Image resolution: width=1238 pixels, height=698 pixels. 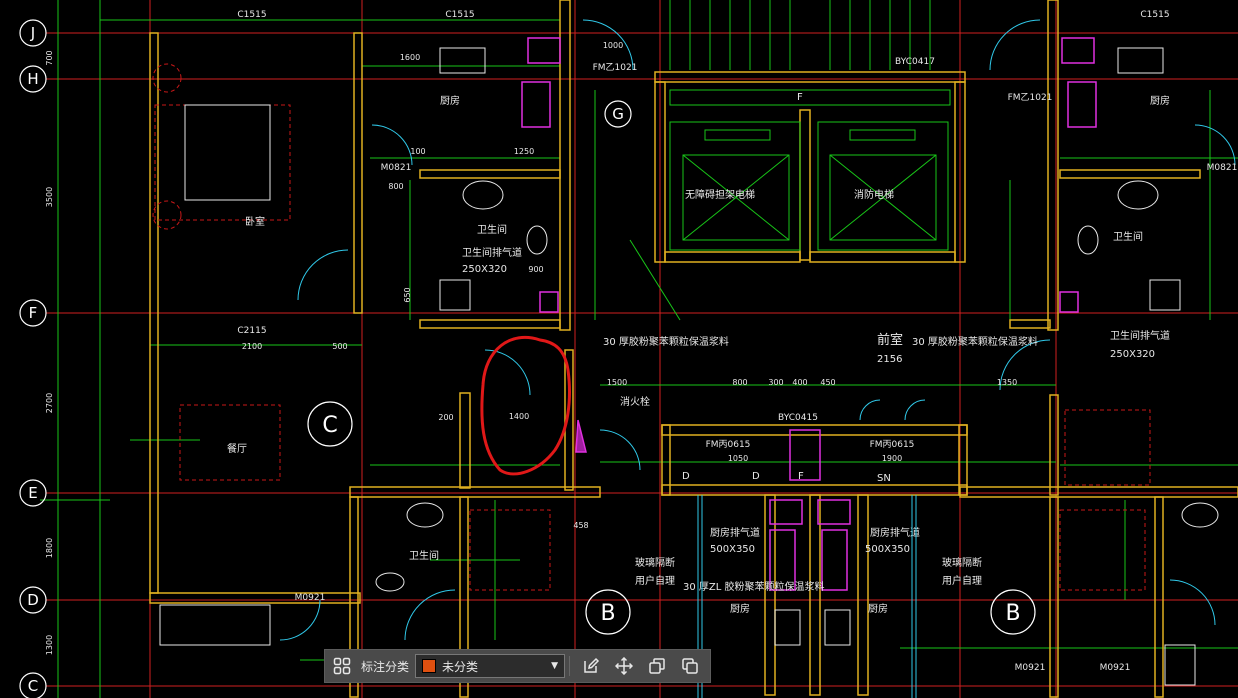 I want to click on tag-c1515-b: C1515, so click(x=459, y=15).